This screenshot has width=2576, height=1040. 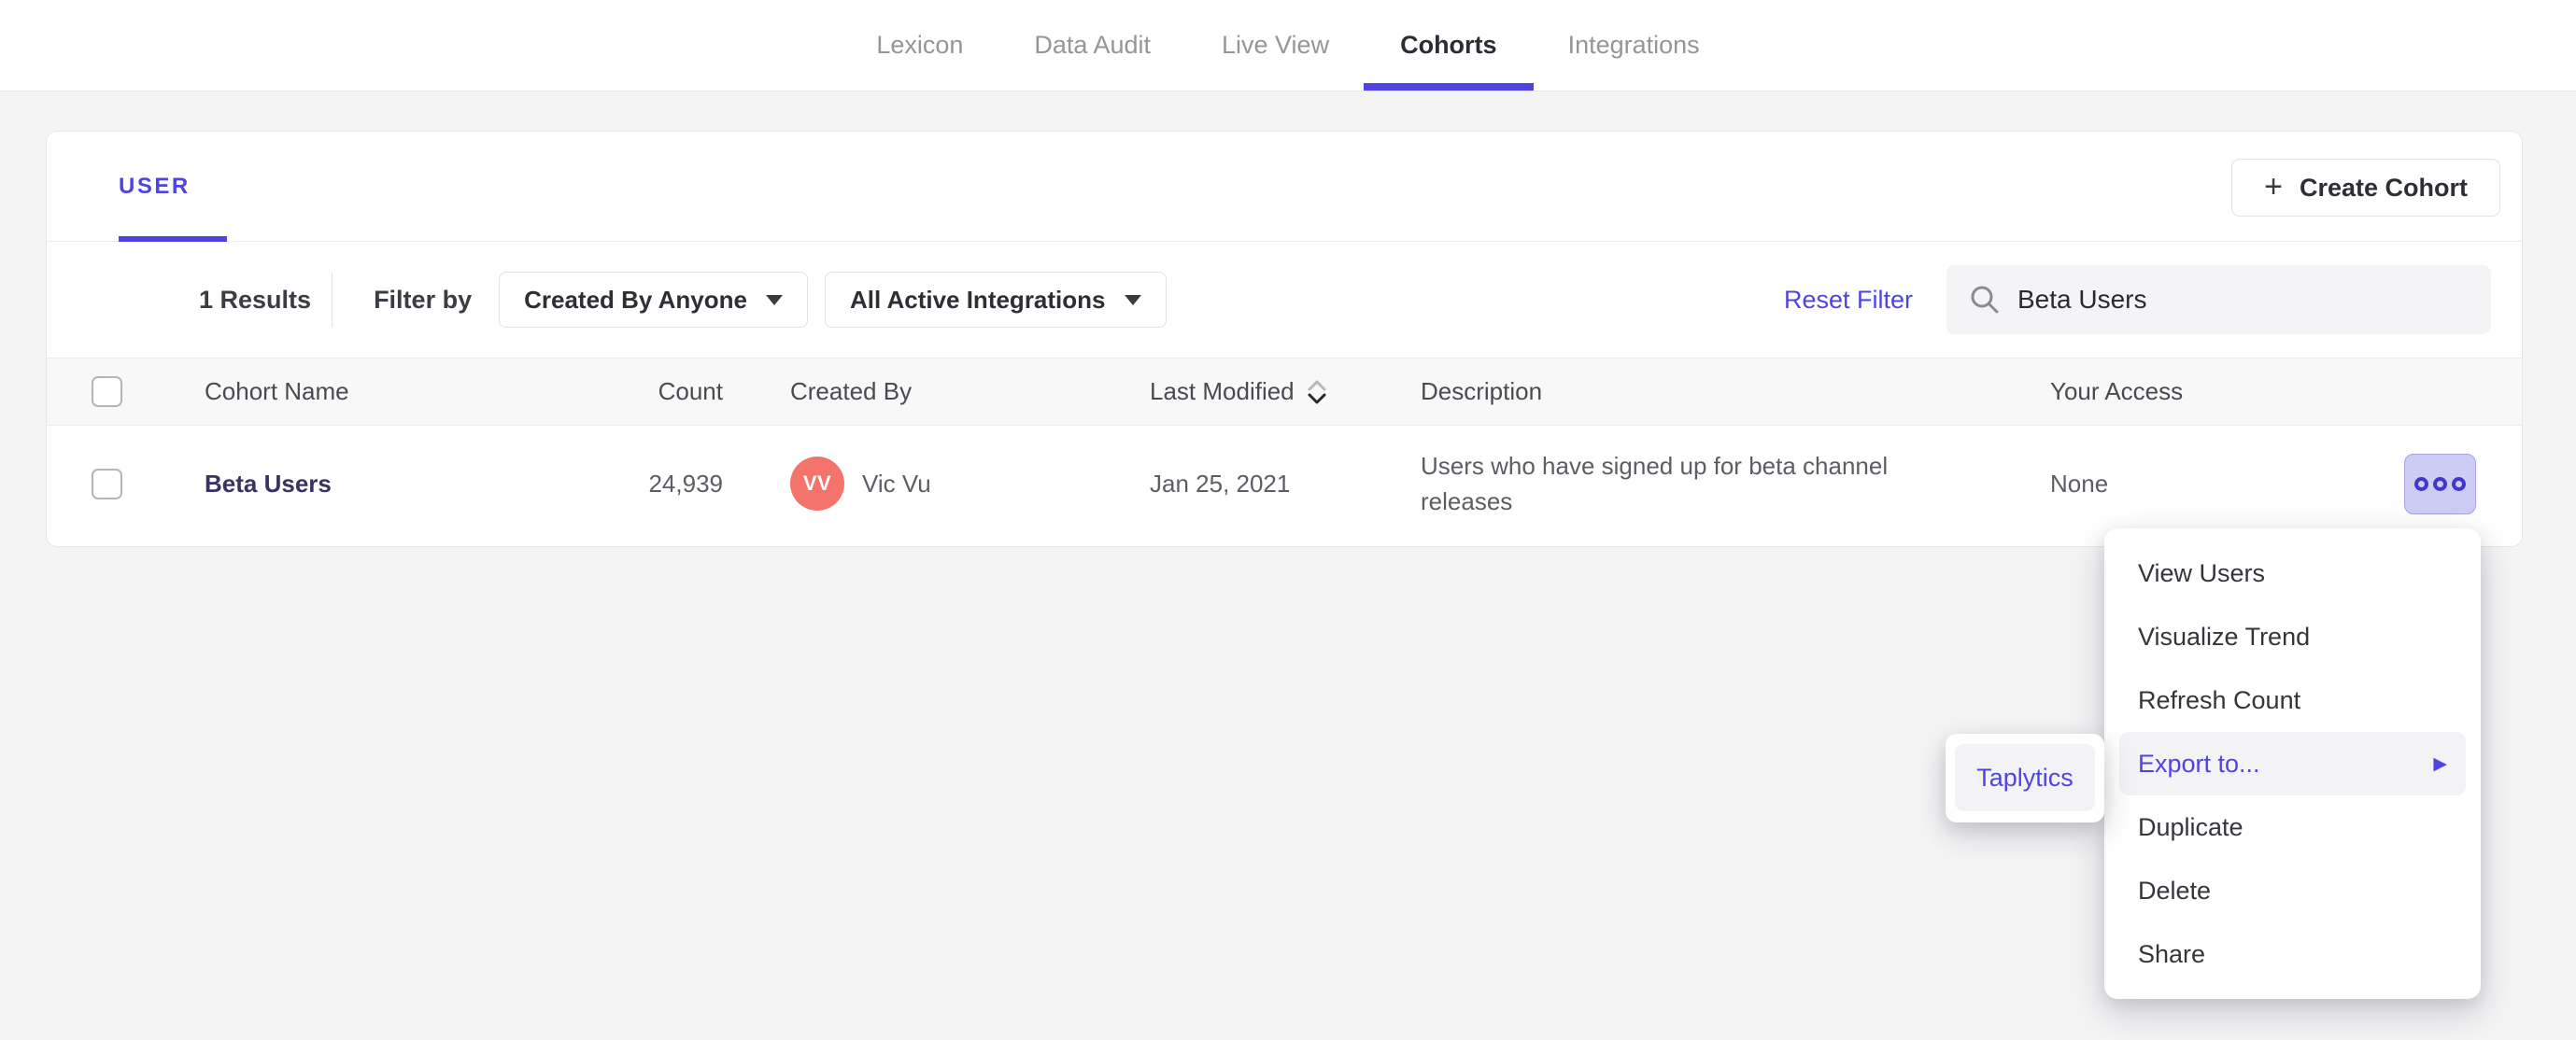 What do you see at coordinates (1223, 391) in the screenshot?
I see `header-last-modified-label: Last Modified` at bounding box center [1223, 391].